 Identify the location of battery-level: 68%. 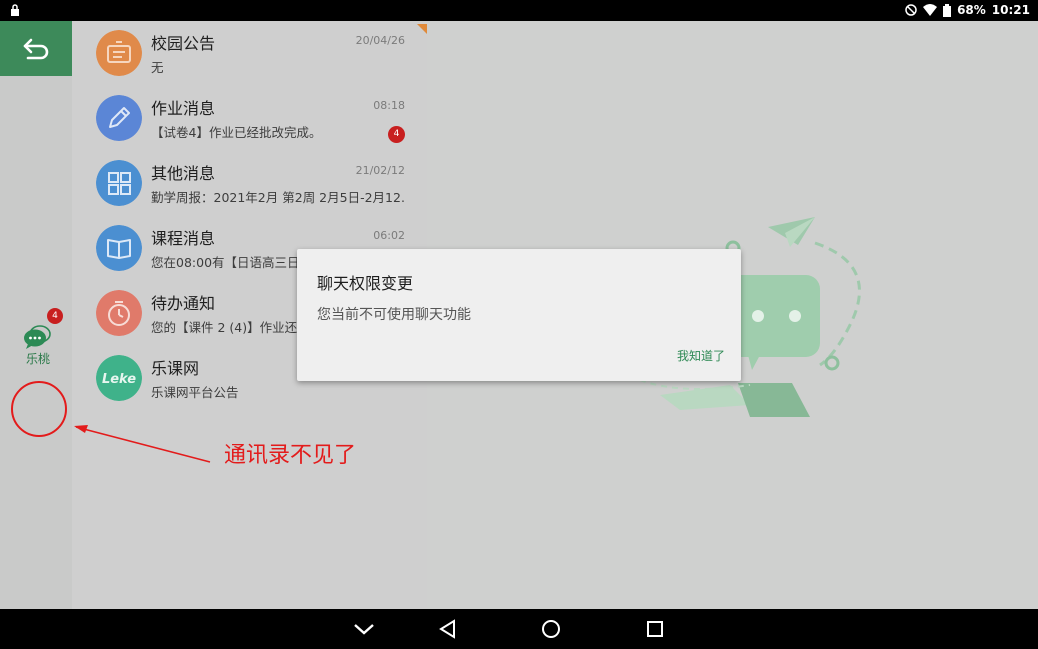
(971, 10).